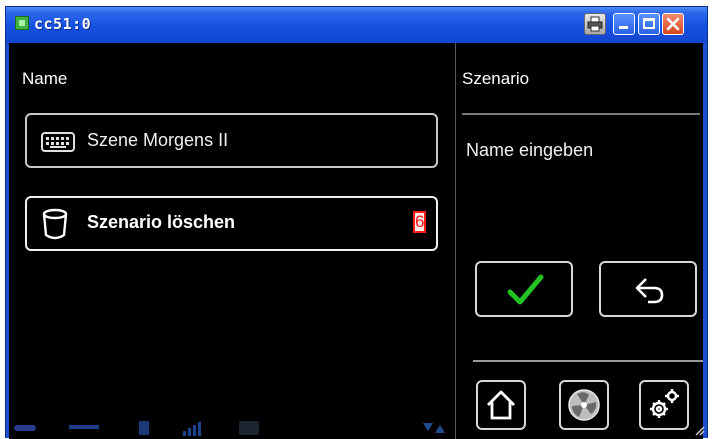 Image resolution: width=717 pixels, height=439 pixels. I want to click on confirm-button, so click(524, 289).